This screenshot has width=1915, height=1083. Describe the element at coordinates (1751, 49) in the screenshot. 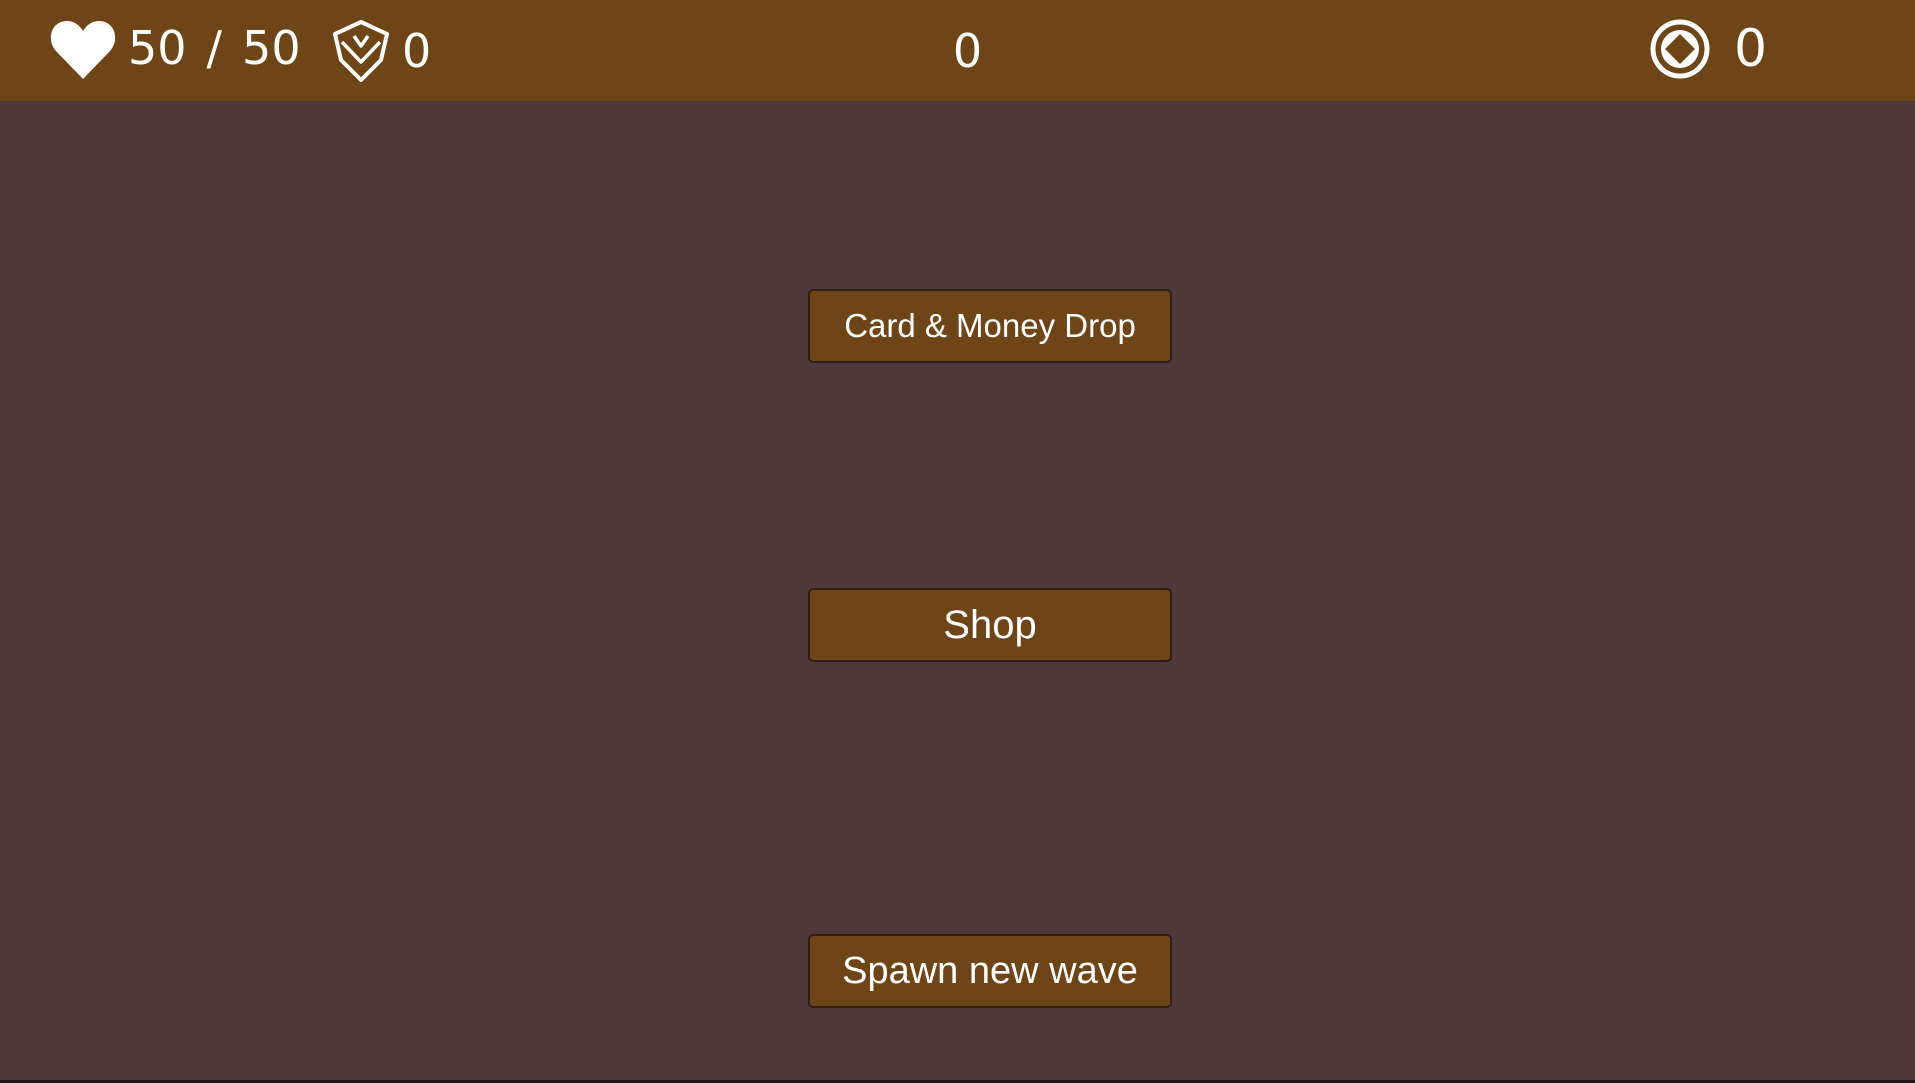

I see `coin-value: 0` at that location.